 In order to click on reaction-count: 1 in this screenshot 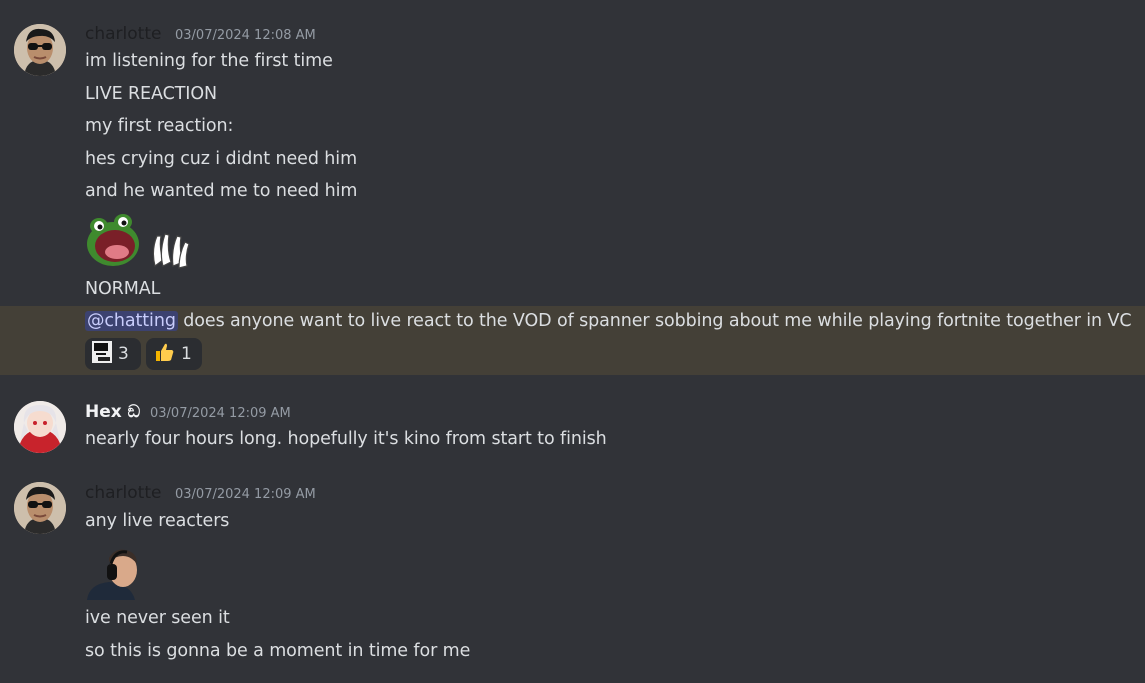, I will do `click(186, 354)`.